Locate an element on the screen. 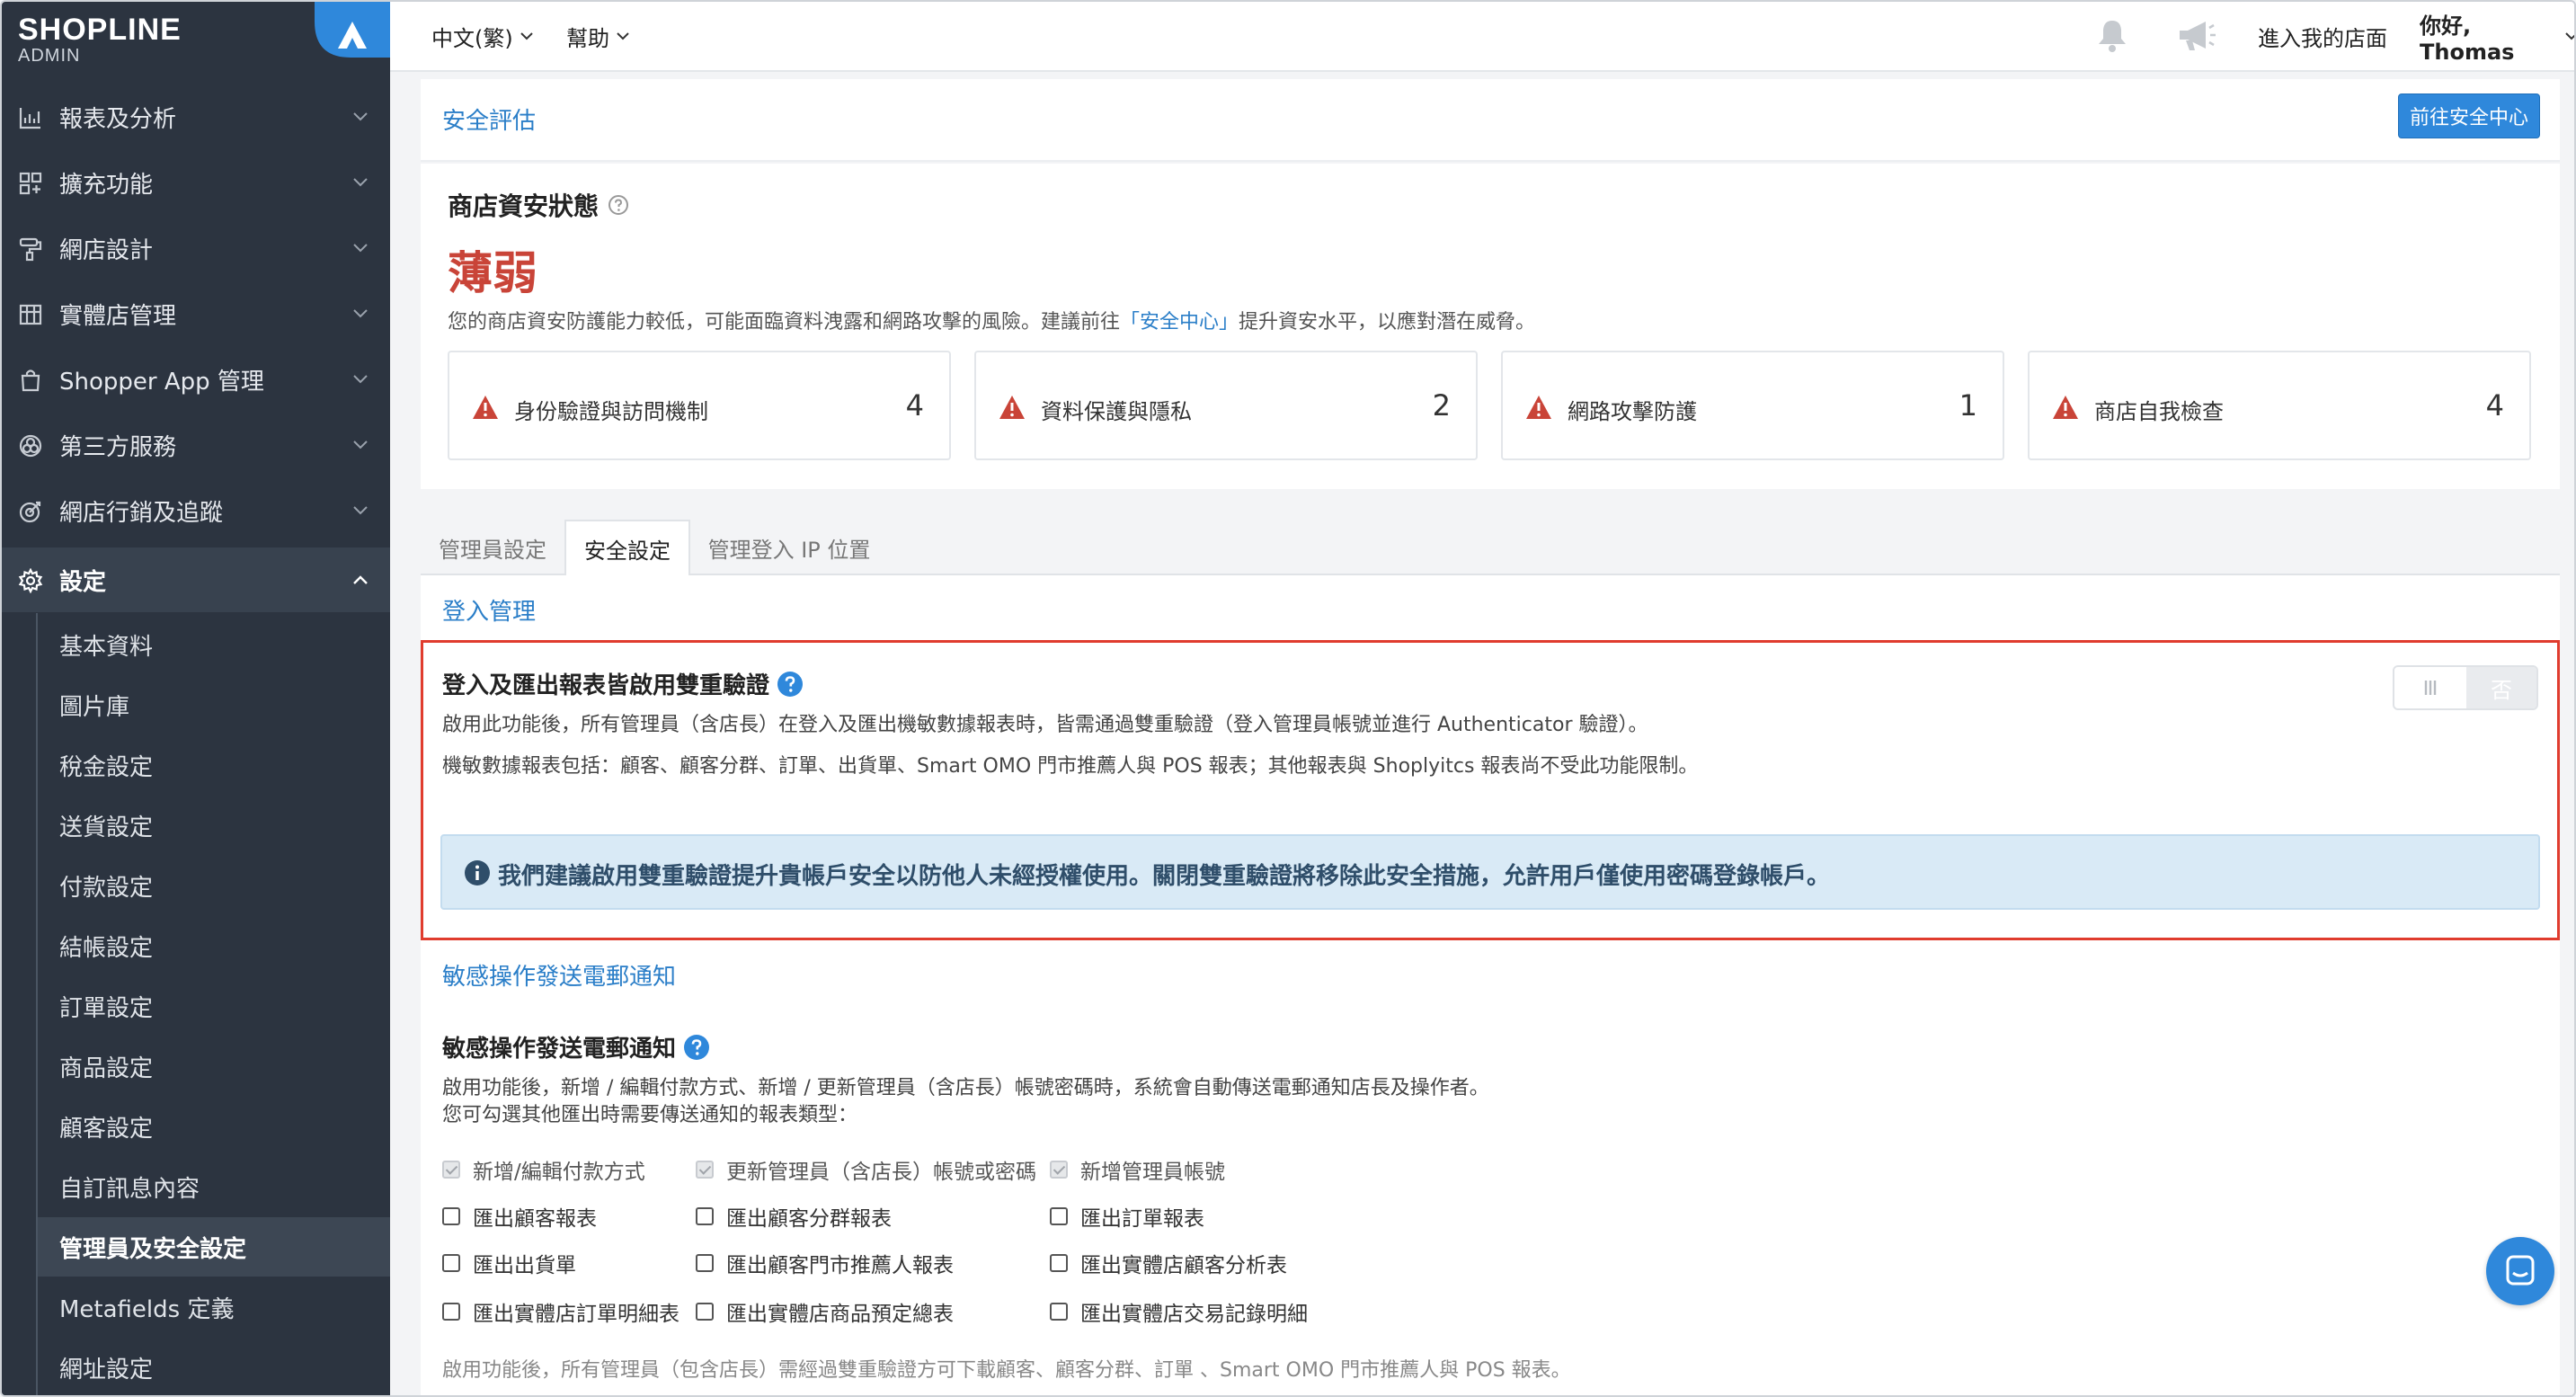 The height and width of the screenshot is (1397, 2576). checkbox-export-retail-order: 匯出實體店訂單明細表 is located at coordinates (561, 1311).